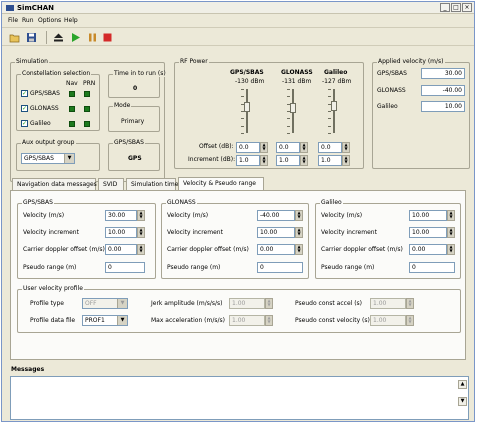  I want to click on tab-navigation-data-messages: Navigation data messages, so click(54, 184).